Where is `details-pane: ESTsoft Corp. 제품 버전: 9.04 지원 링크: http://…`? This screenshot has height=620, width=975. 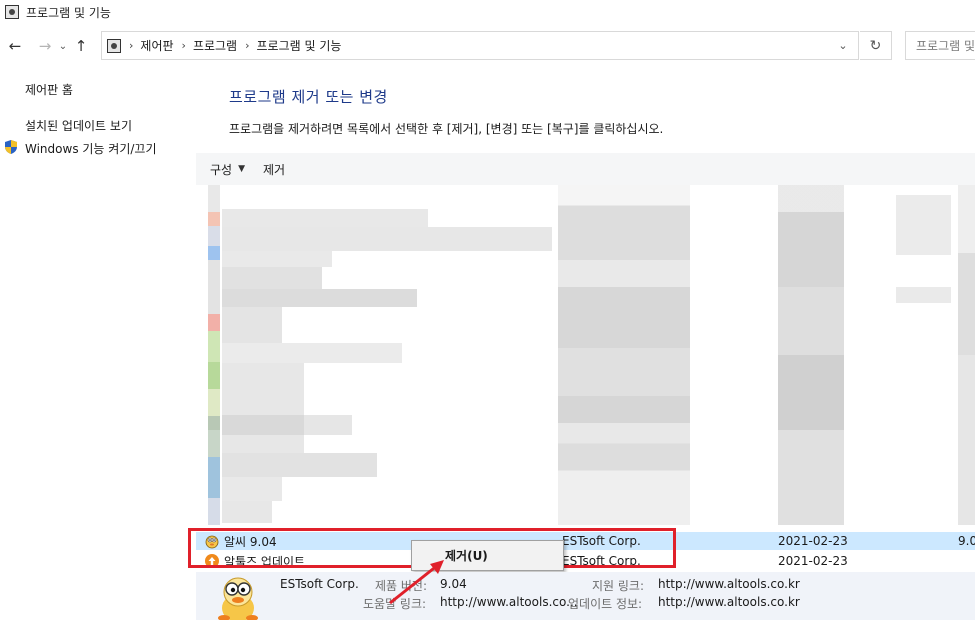
details-pane: ESTsoft Corp. 제품 버전: 9.04 지원 링크: http://… is located at coordinates (585, 596).